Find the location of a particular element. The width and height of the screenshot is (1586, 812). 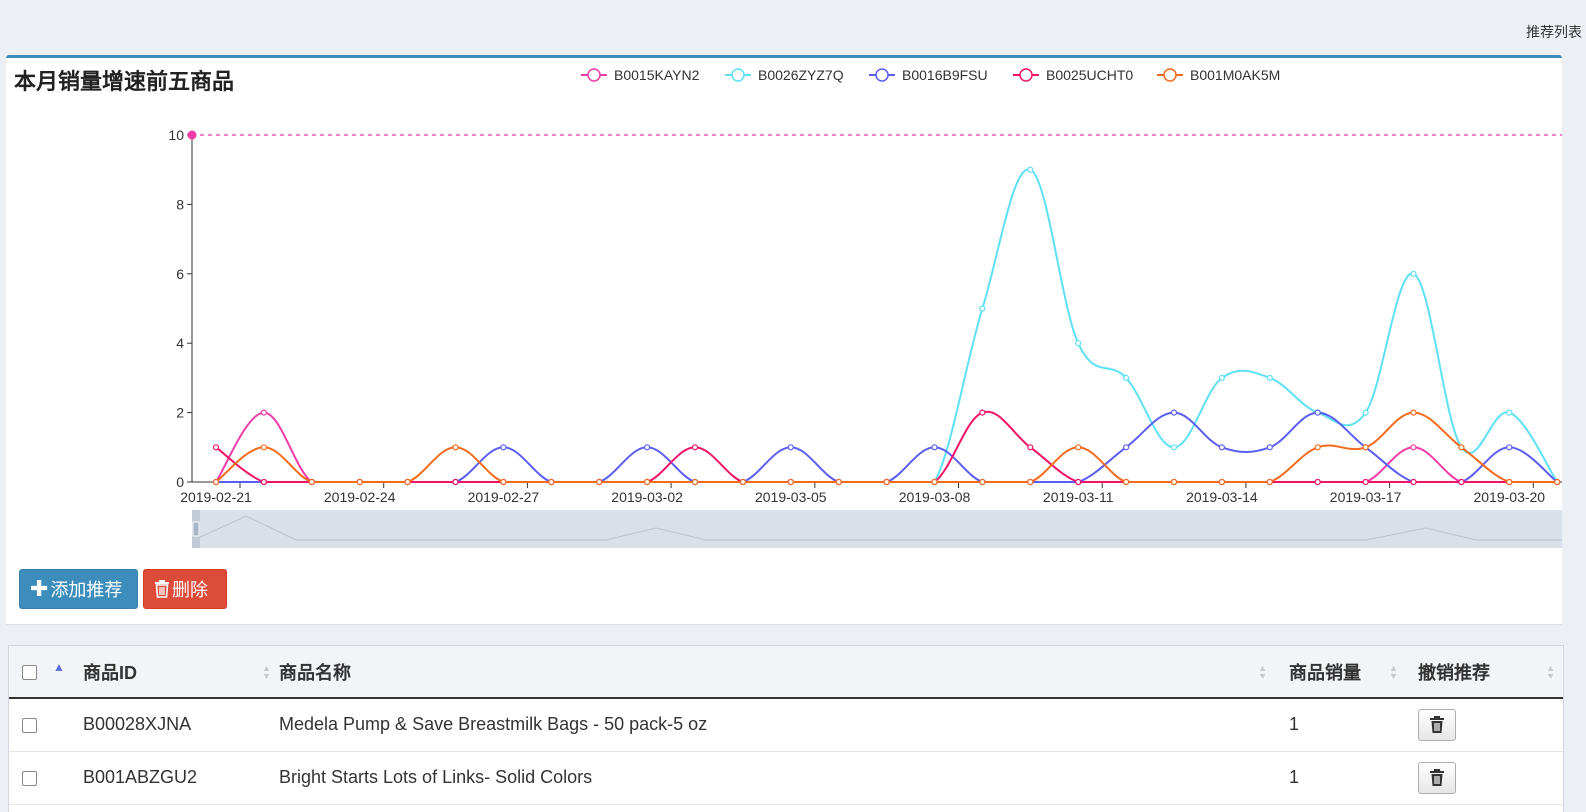

sort-asc-icon: ▲ is located at coordinates (59, 667).